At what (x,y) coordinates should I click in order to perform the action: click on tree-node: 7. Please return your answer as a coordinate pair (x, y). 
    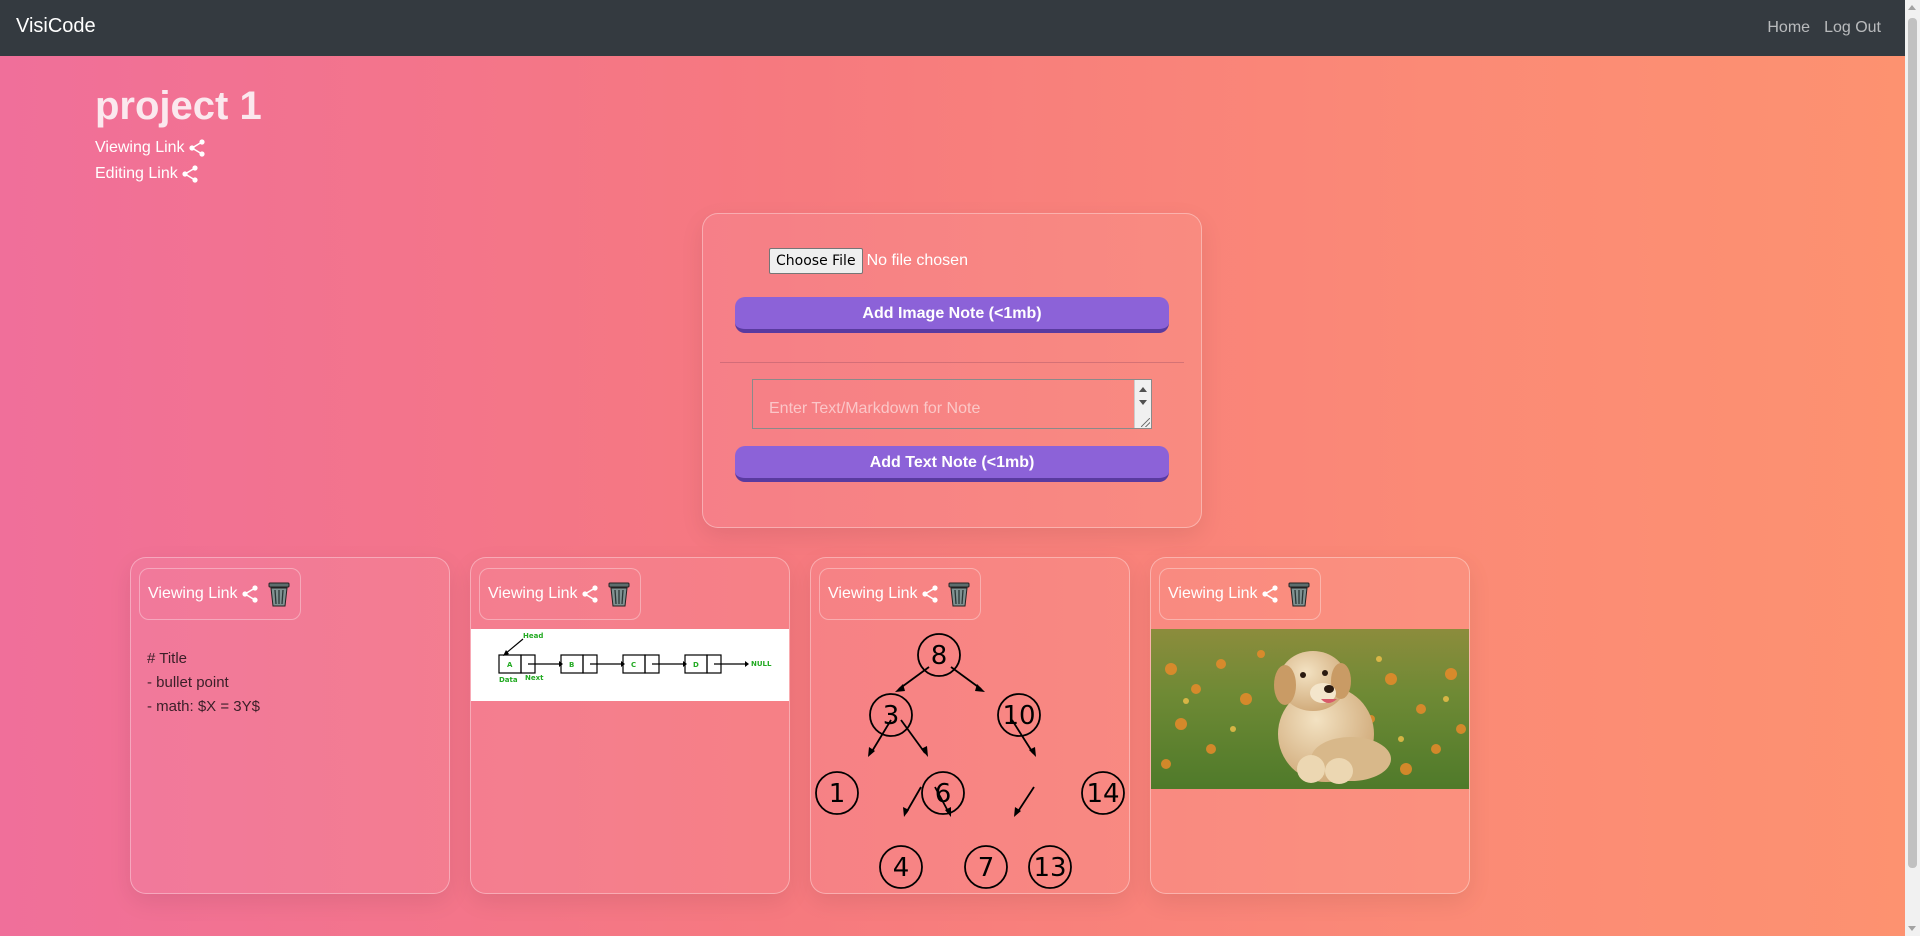
    Looking at the image, I should click on (986, 868).